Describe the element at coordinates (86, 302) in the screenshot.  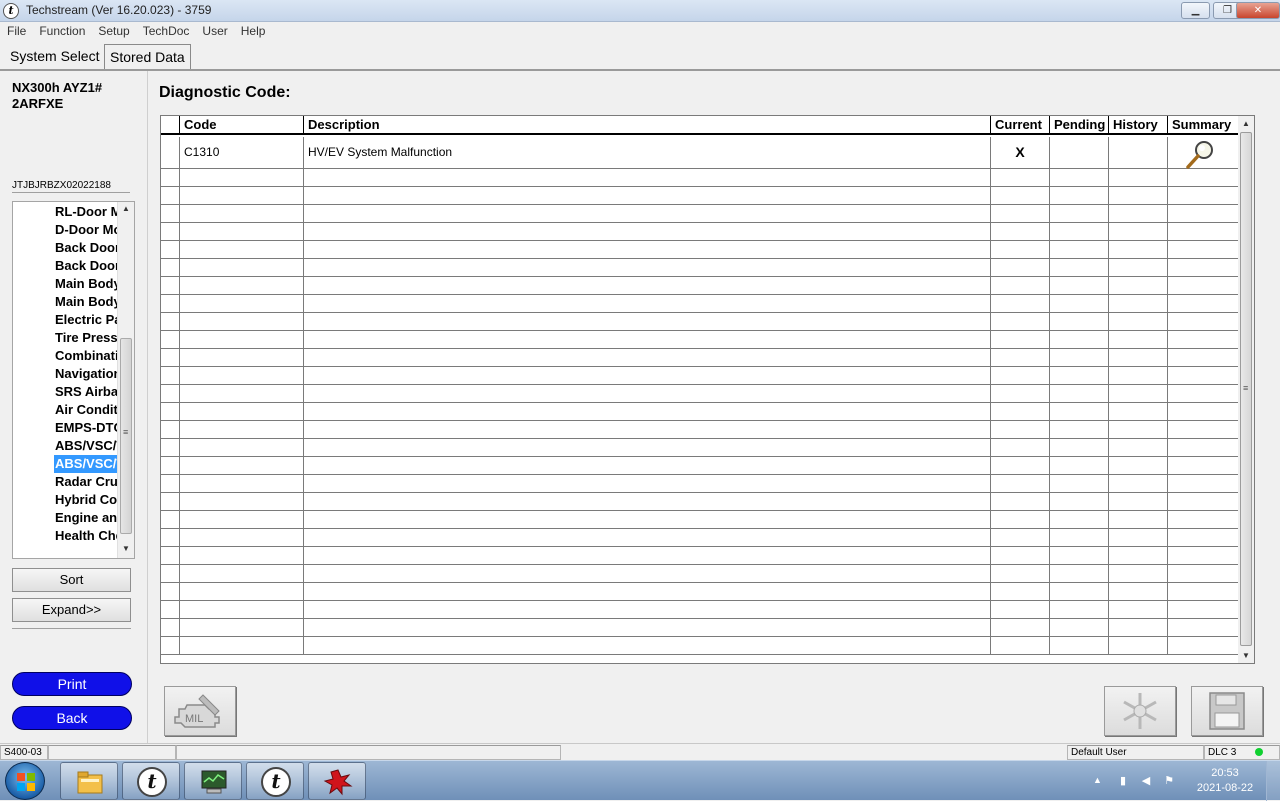
I see `system-list-item: Main Body ECU` at that location.